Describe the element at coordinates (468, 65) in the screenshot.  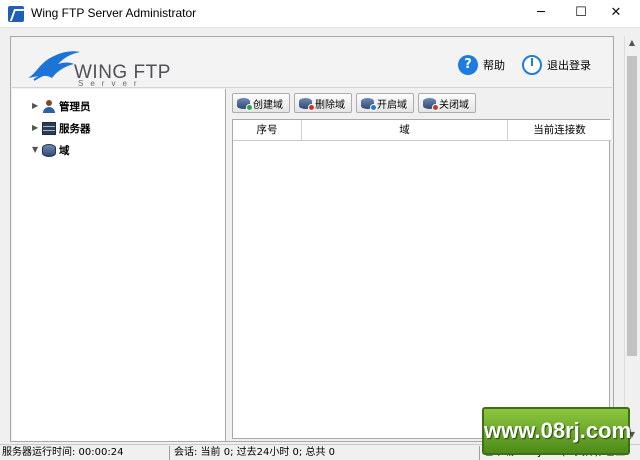
I see `help-question-icon: ?` at that location.